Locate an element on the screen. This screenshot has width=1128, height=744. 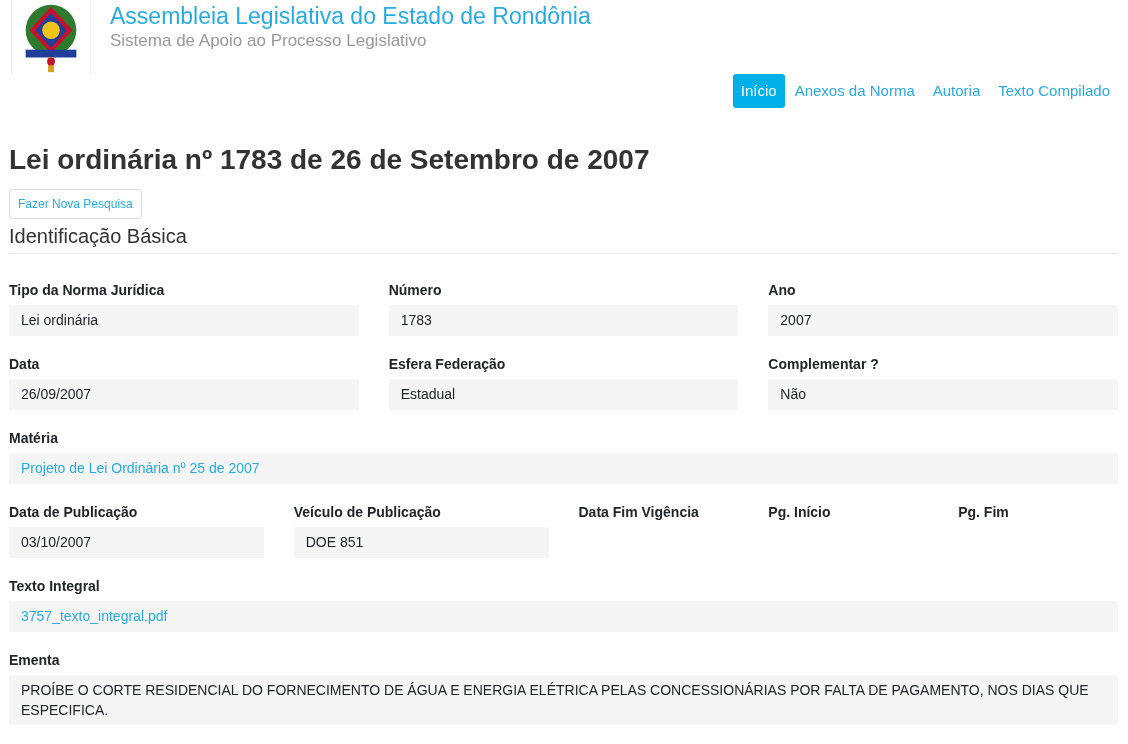
section-heading: Identificação Básica is located at coordinates (563, 238).